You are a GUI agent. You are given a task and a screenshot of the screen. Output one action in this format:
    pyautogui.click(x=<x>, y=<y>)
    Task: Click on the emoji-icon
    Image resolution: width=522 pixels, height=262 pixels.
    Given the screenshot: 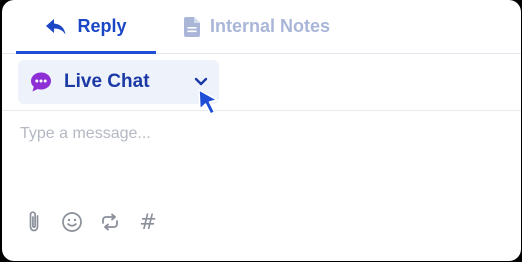 What is the action you would take?
    pyautogui.click(x=72, y=222)
    